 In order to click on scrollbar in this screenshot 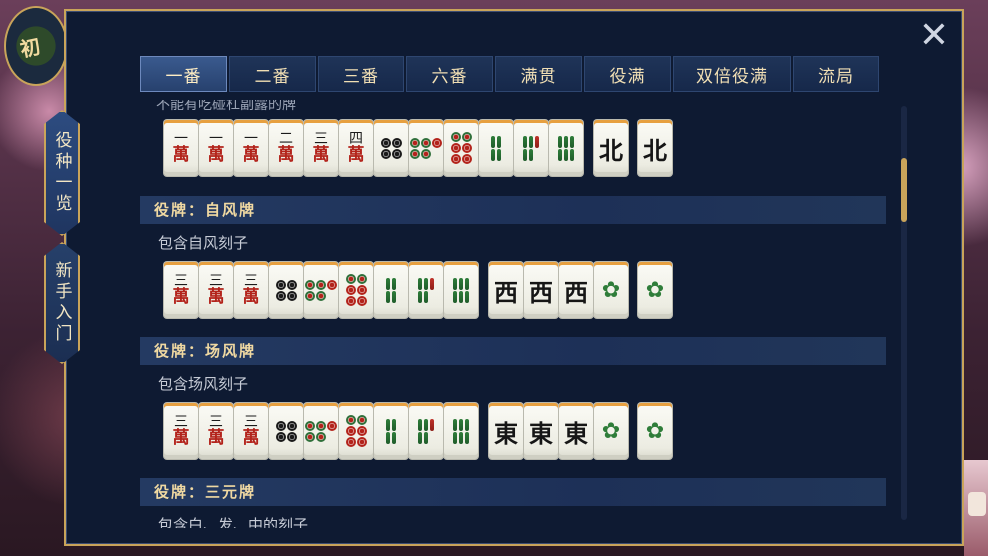, I will do `click(904, 313)`.